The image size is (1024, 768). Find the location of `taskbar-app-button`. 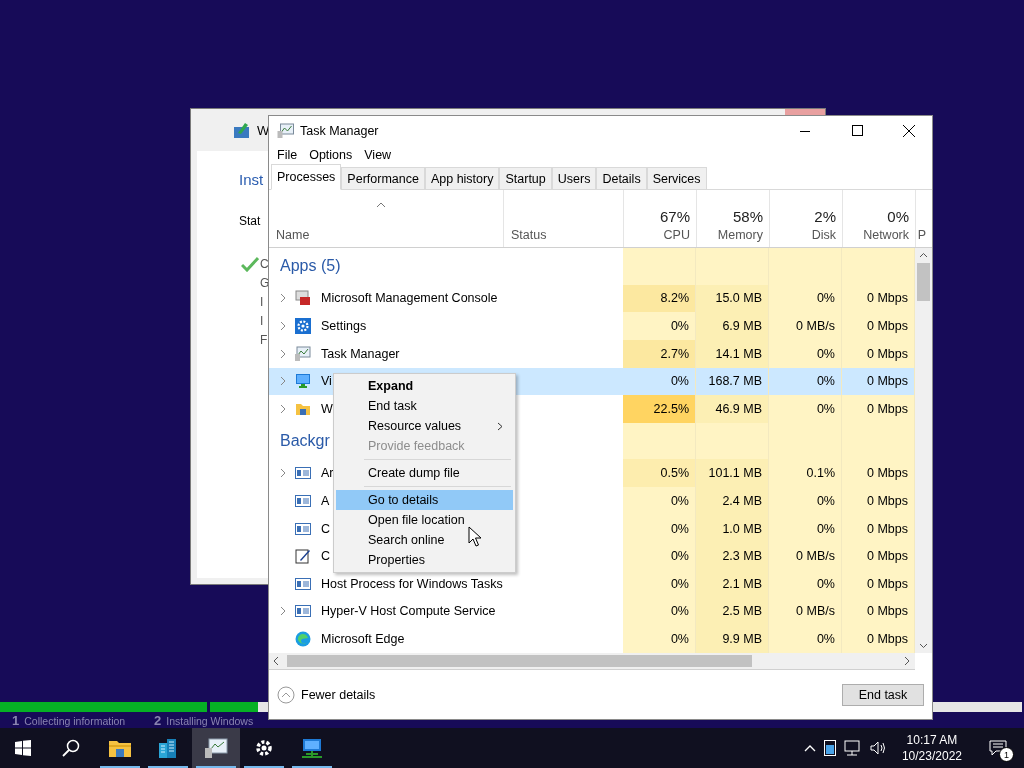

taskbar-app-button is located at coordinates (216, 748).